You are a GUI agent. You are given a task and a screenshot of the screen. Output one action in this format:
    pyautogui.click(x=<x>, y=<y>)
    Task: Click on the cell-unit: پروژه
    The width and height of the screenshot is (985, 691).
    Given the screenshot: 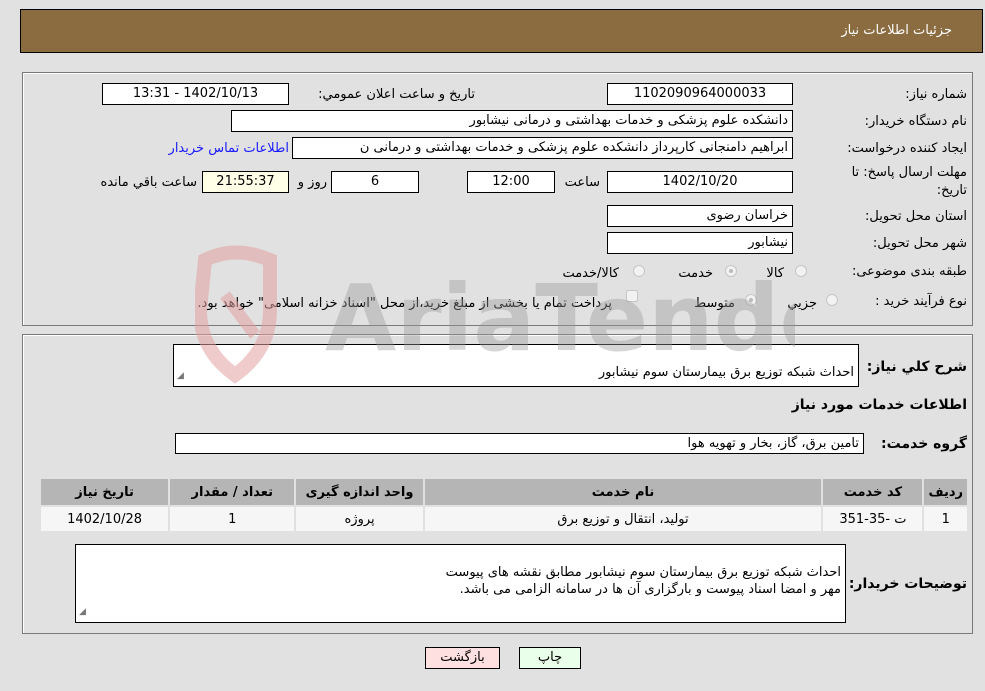 What is the action you would take?
    pyautogui.click(x=359, y=519)
    